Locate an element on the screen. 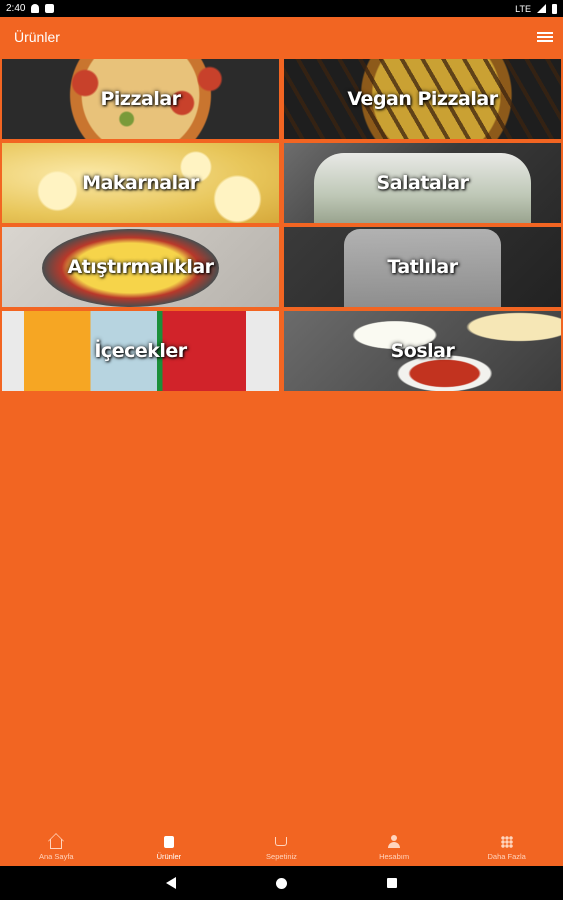 This screenshot has height=900, width=563. nav-label: Ana Sayfa is located at coordinates (56, 856).